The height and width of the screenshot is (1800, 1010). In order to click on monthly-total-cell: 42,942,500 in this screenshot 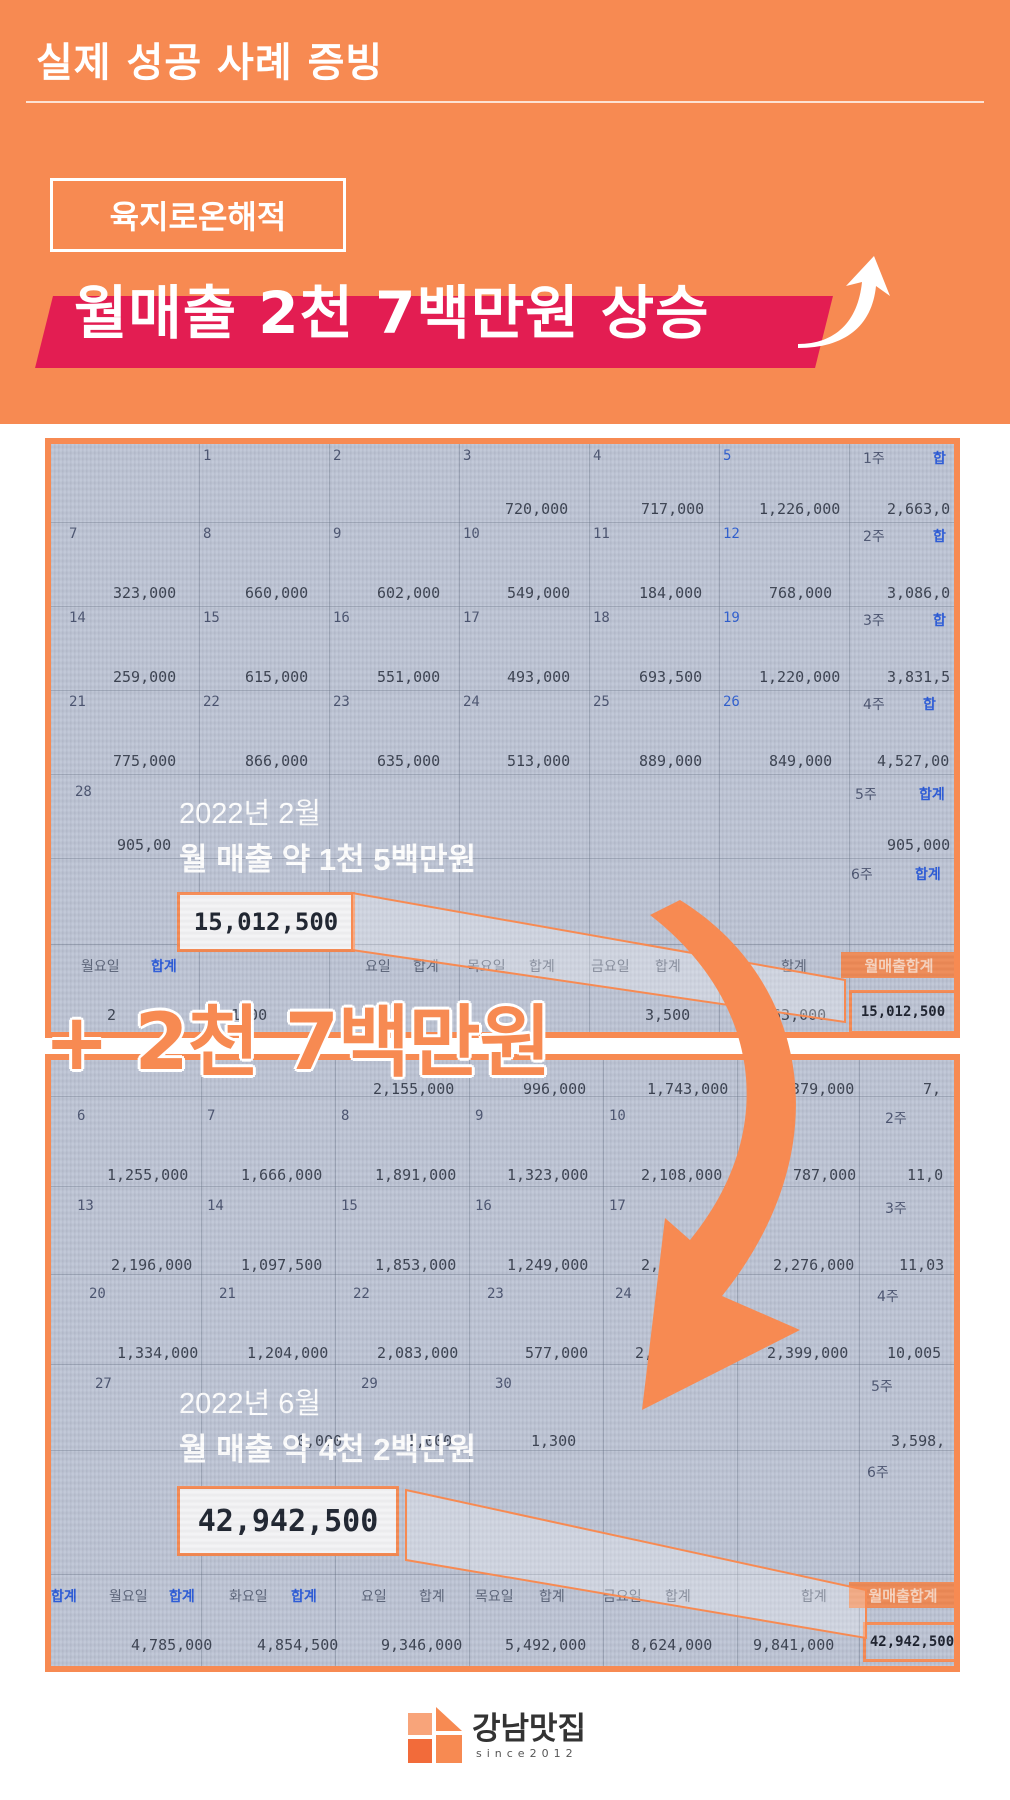, I will do `click(908, 1642)`.